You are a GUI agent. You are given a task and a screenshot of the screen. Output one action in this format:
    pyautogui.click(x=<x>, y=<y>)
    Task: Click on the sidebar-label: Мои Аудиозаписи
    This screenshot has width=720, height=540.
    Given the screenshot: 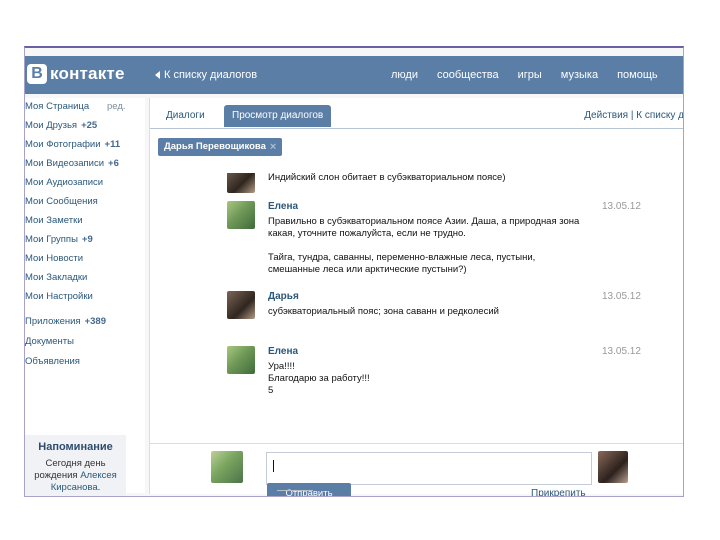 What is the action you would take?
    pyautogui.click(x=64, y=182)
    